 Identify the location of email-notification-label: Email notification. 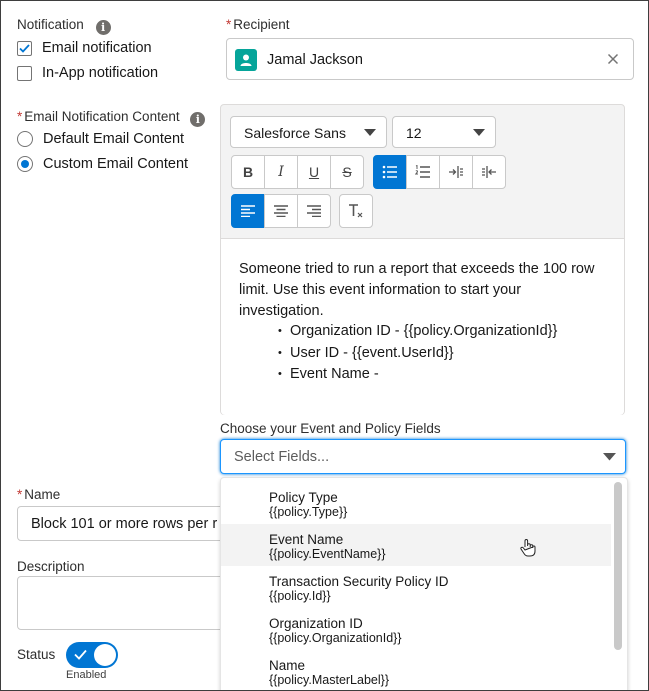
(97, 48).